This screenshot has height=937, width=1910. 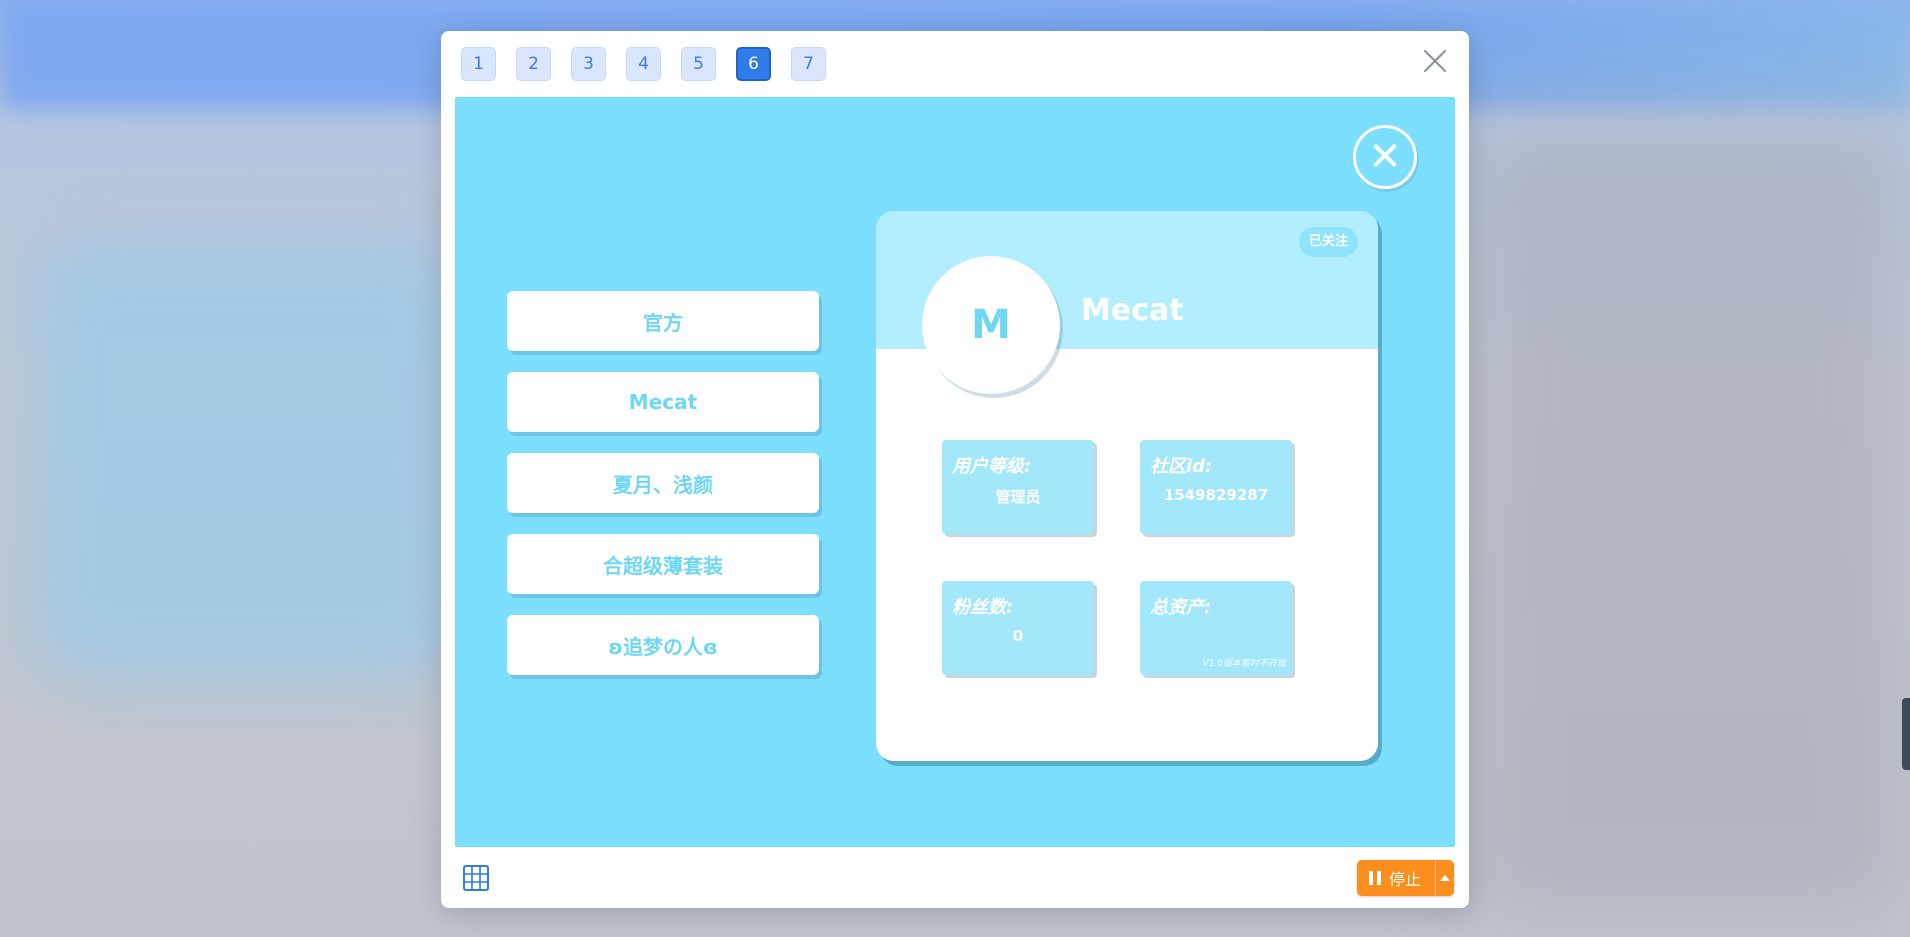 I want to click on page-pager: 1 2 3 4 5 6 7, so click(x=643, y=64).